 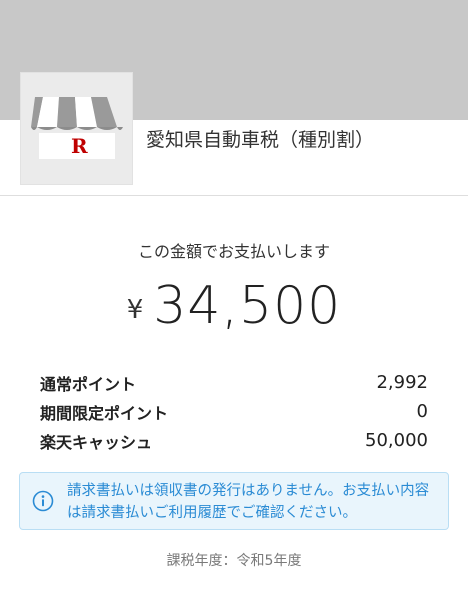 What do you see at coordinates (234, 561) in the screenshot?
I see `tax-year: 課税年度：令和5年度` at bounding box center [234, 561].